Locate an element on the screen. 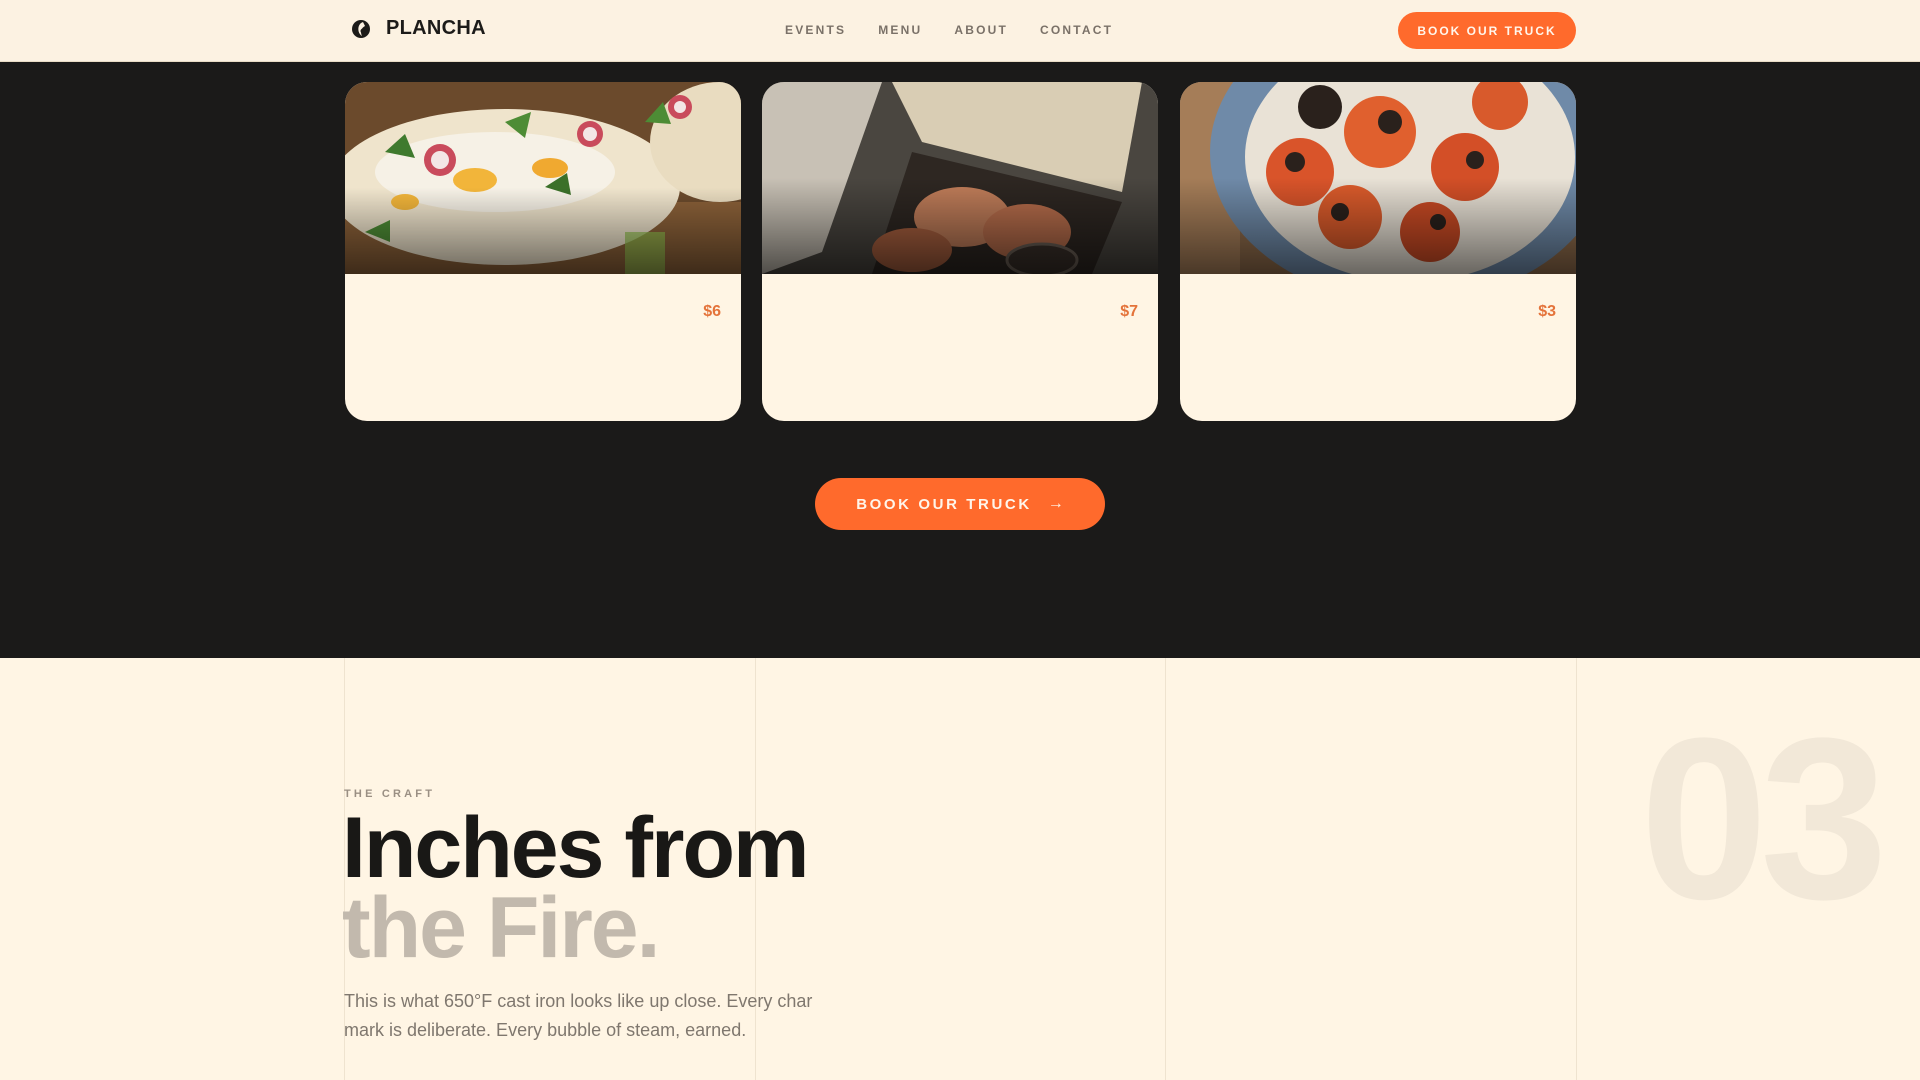 Image resolution: width=1920 pixels, height=1080 pixels. charred-tomatoes-photo is located at coordinates (1378, 178).